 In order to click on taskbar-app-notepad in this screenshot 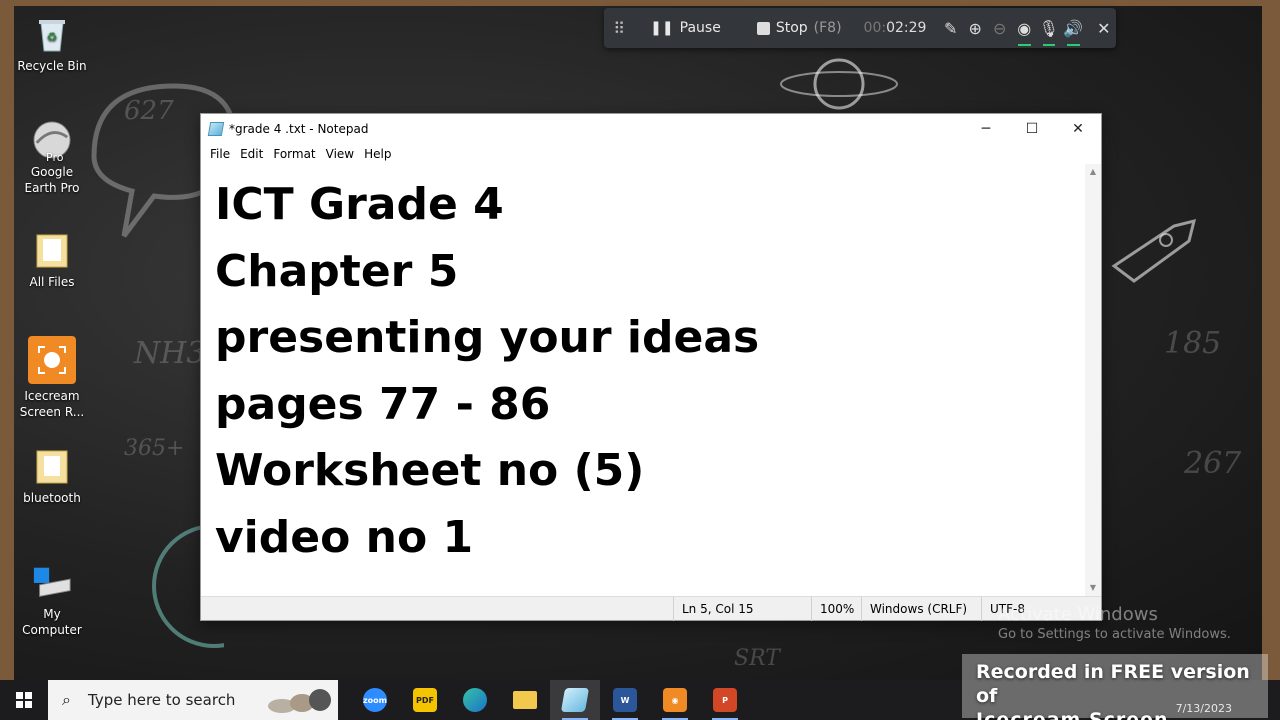, I will do `click(575, 700)`.